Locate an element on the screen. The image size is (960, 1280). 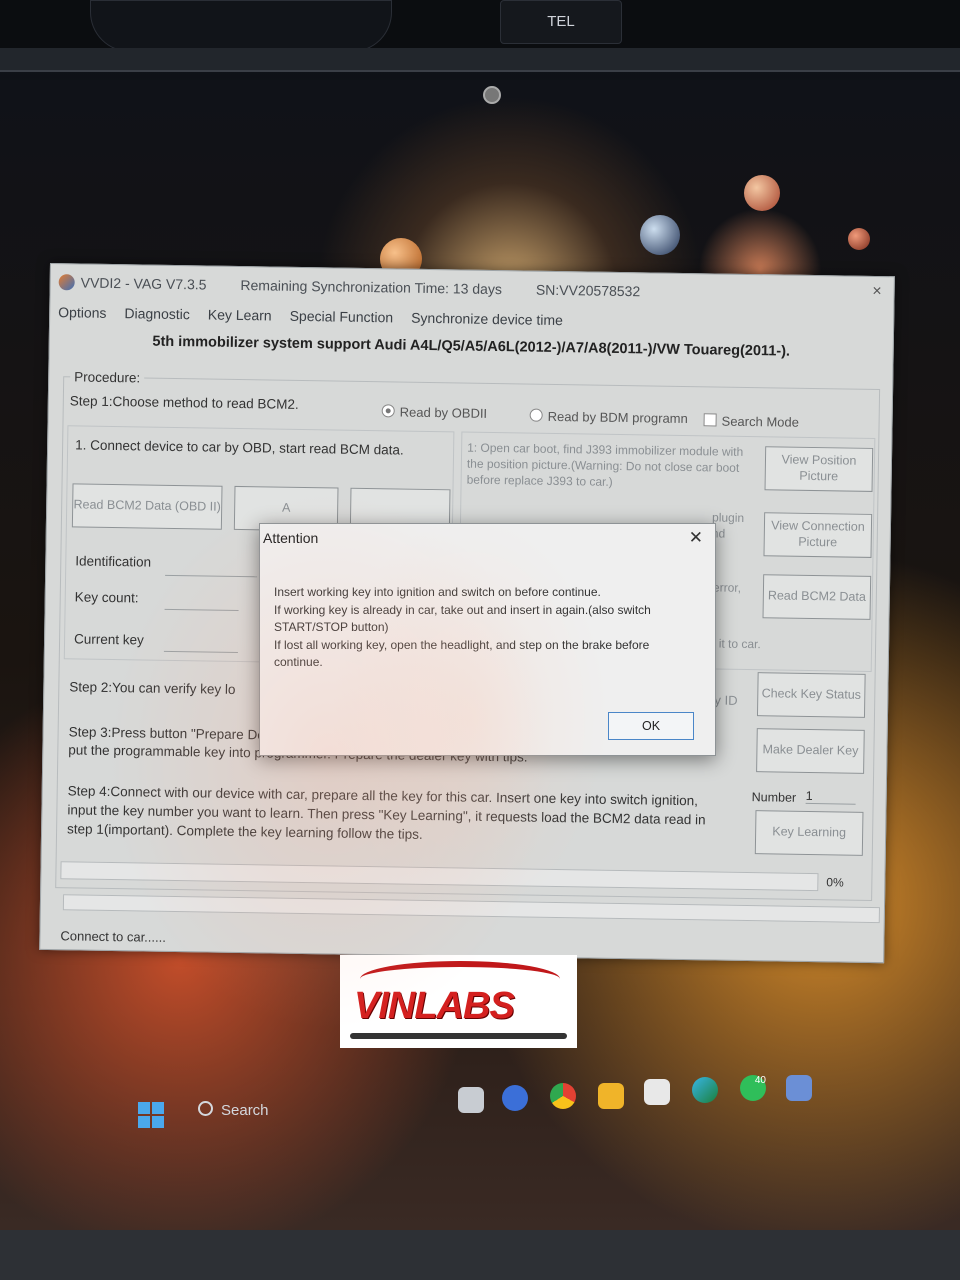
step2-label: Step 2:You can verify key lo is located at coordinates (152, 688).